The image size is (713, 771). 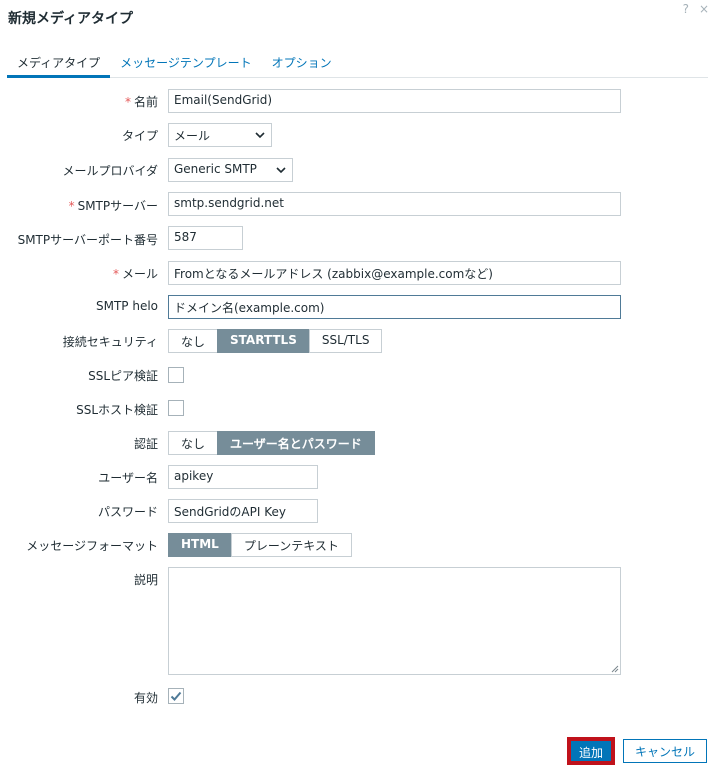 What do you see at coordinates (394, 101) in the screenshot?
I see `name-input: Email(SendGrid)` at bounding box center [394, 101].